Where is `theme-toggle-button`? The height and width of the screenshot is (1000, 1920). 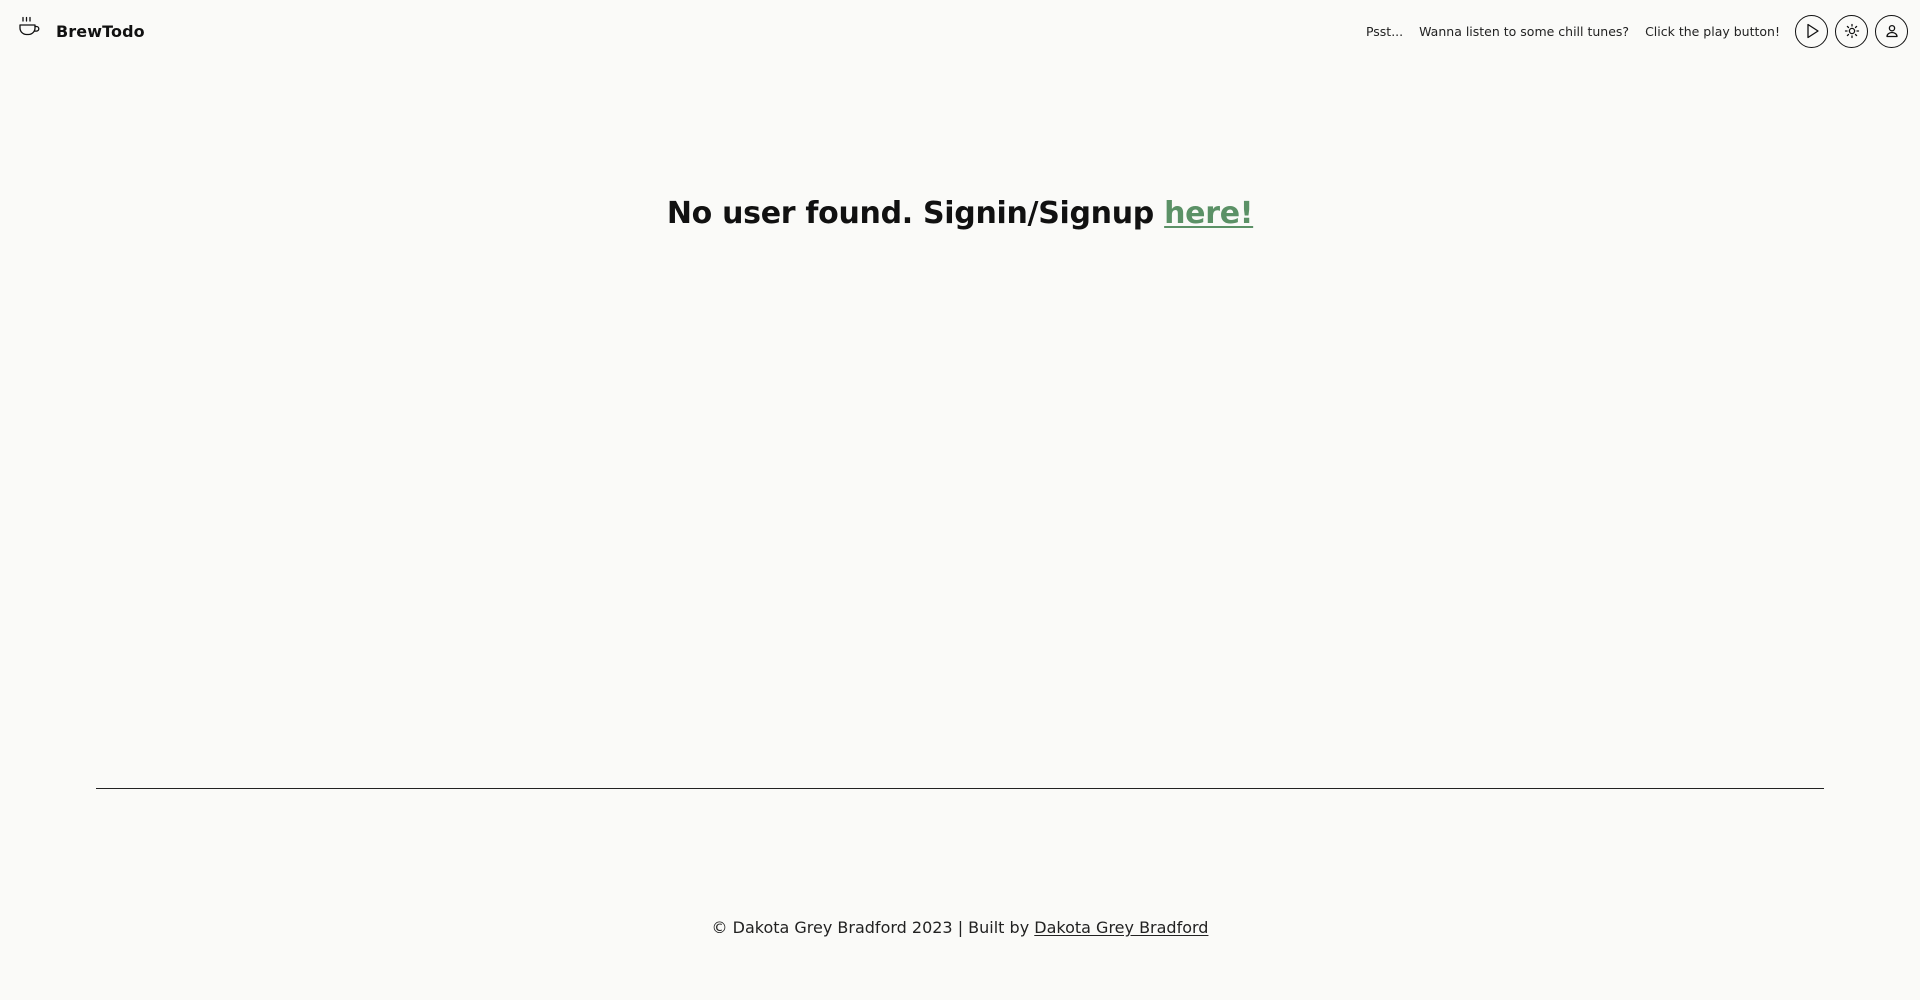 theme-toggle-button is located at coordinates (1851, 31).